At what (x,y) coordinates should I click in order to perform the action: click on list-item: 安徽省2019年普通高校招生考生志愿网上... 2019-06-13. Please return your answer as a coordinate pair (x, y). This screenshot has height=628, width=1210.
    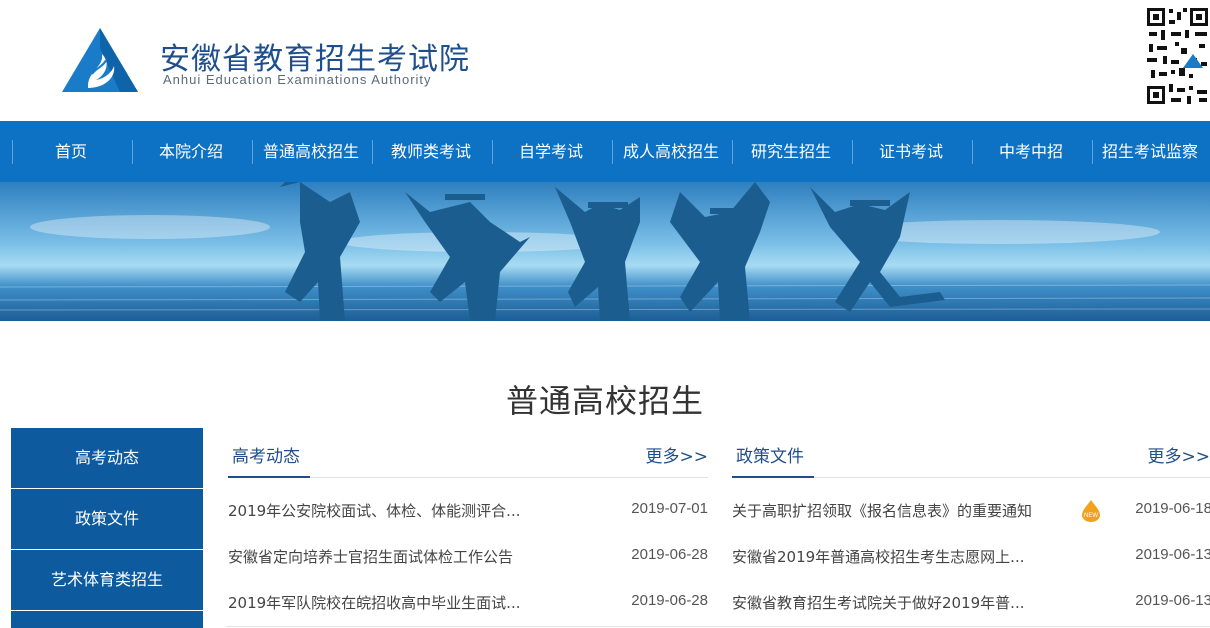
    Looking at the image, I should click on (971, 558).